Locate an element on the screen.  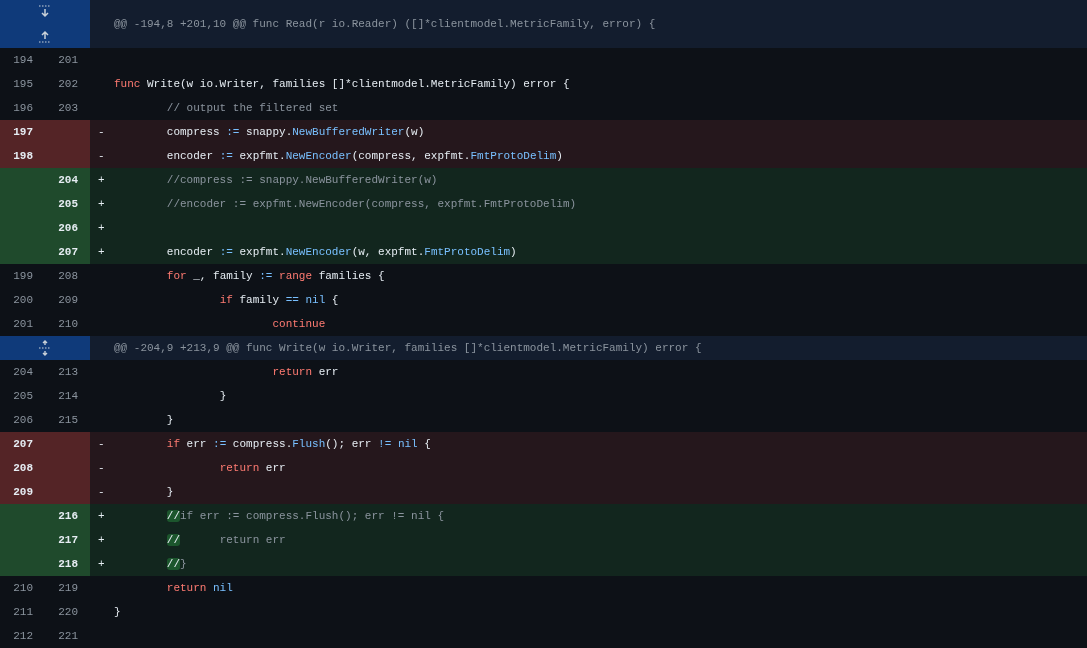
line-number: 221 is located at coordinates (67, 636).